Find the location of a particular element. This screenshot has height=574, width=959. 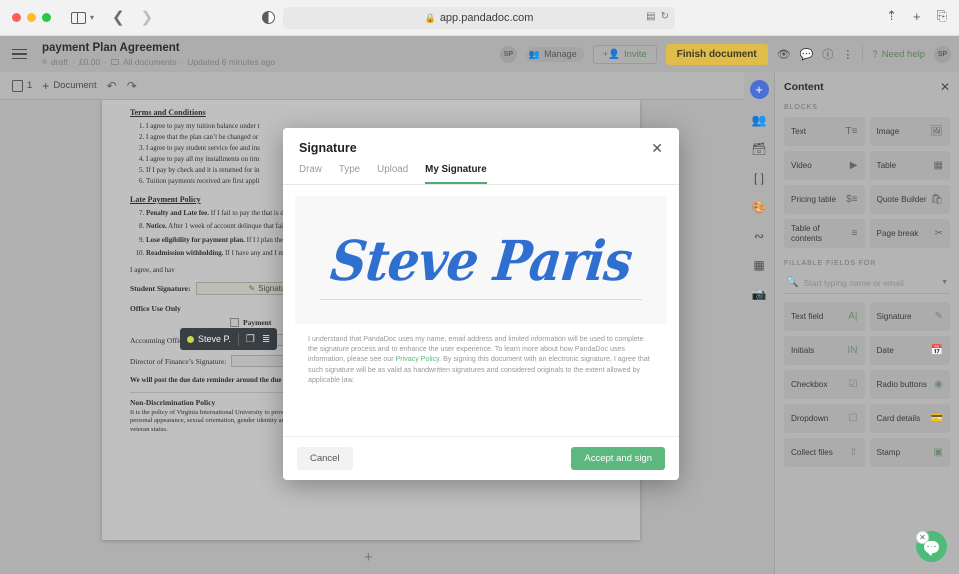

info-icon: ⓘ is located at coordinates (827, 54).